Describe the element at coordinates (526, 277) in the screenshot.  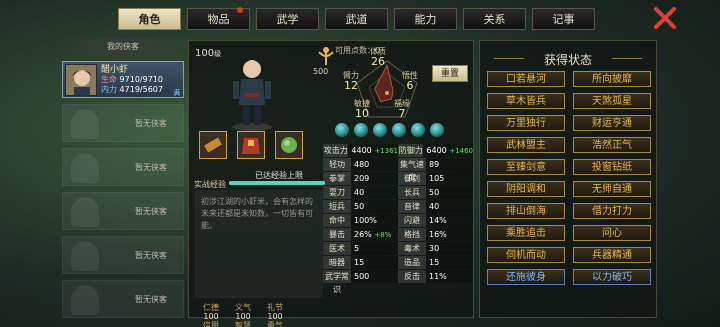
I see `status-button: 还施彼身` at that location.